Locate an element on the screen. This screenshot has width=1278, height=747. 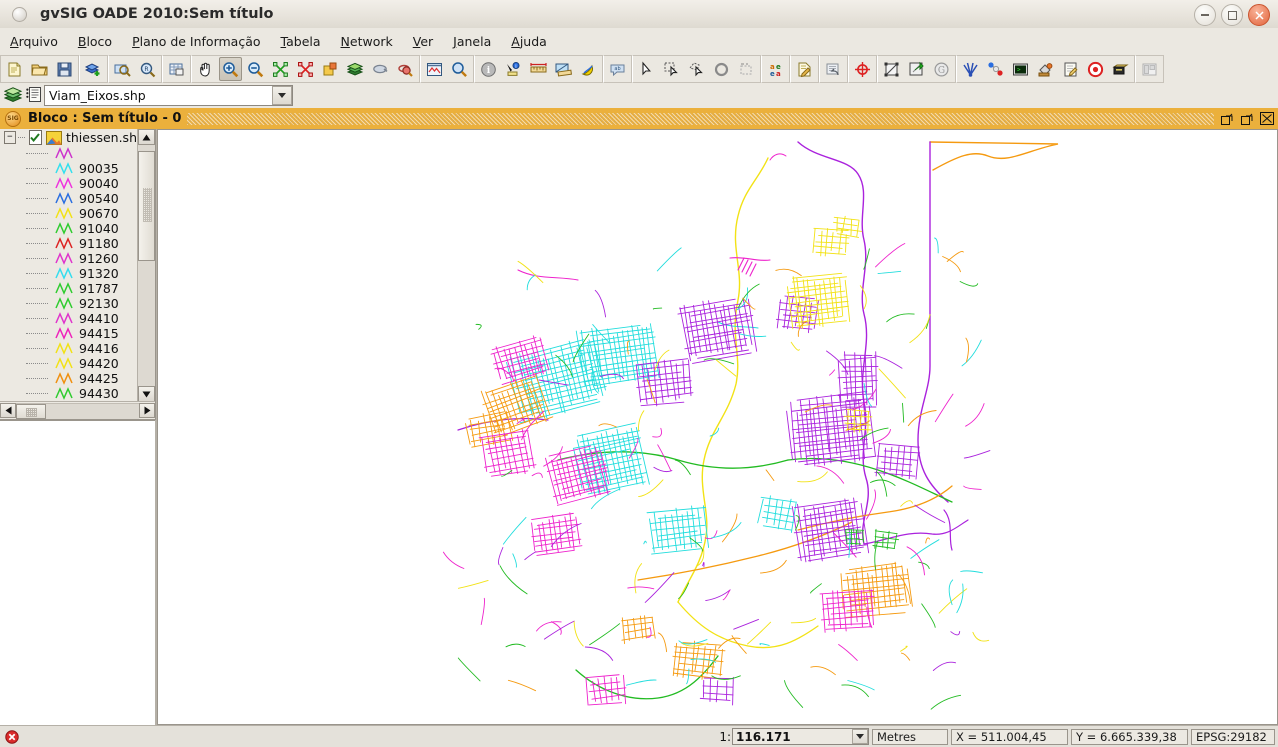
legend-class-item: 91040 is located at coordinates (68, 228).